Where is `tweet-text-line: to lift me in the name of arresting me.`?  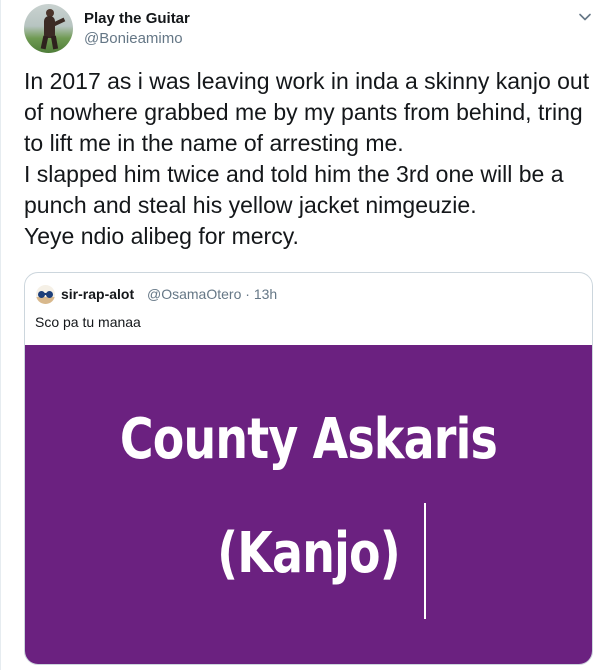
tweet-text-line: to lift me in the name of arresting me. is located at coordinates (214, 143).